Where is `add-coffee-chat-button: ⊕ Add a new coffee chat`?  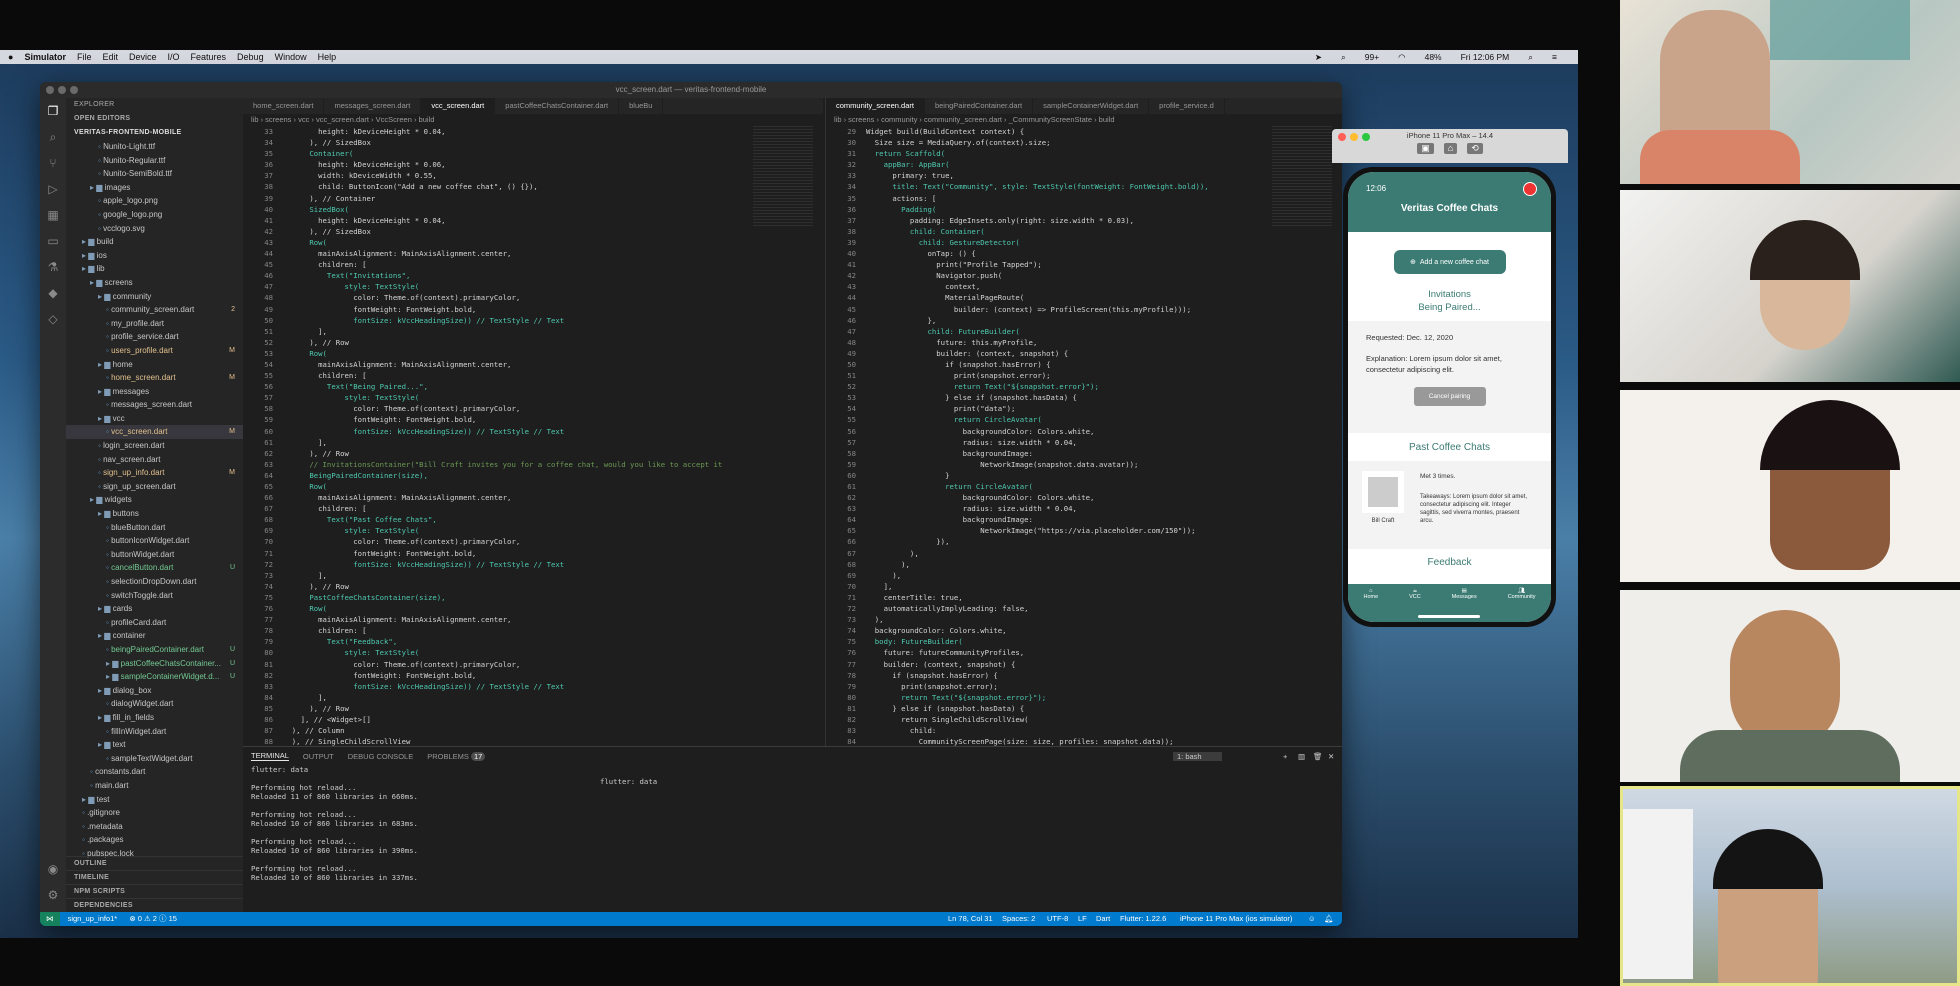
add-coffee-chat-button: ⊕ Add a new coffee chat is located at coordinates (1449, 262).